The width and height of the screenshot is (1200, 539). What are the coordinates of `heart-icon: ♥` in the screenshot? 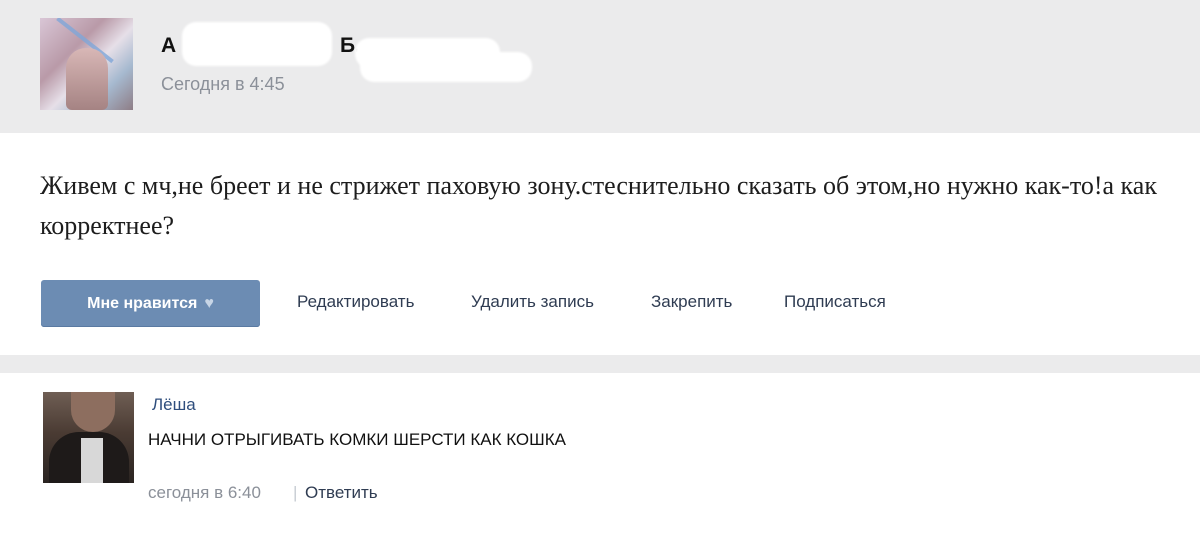 It's located at (209, 303).